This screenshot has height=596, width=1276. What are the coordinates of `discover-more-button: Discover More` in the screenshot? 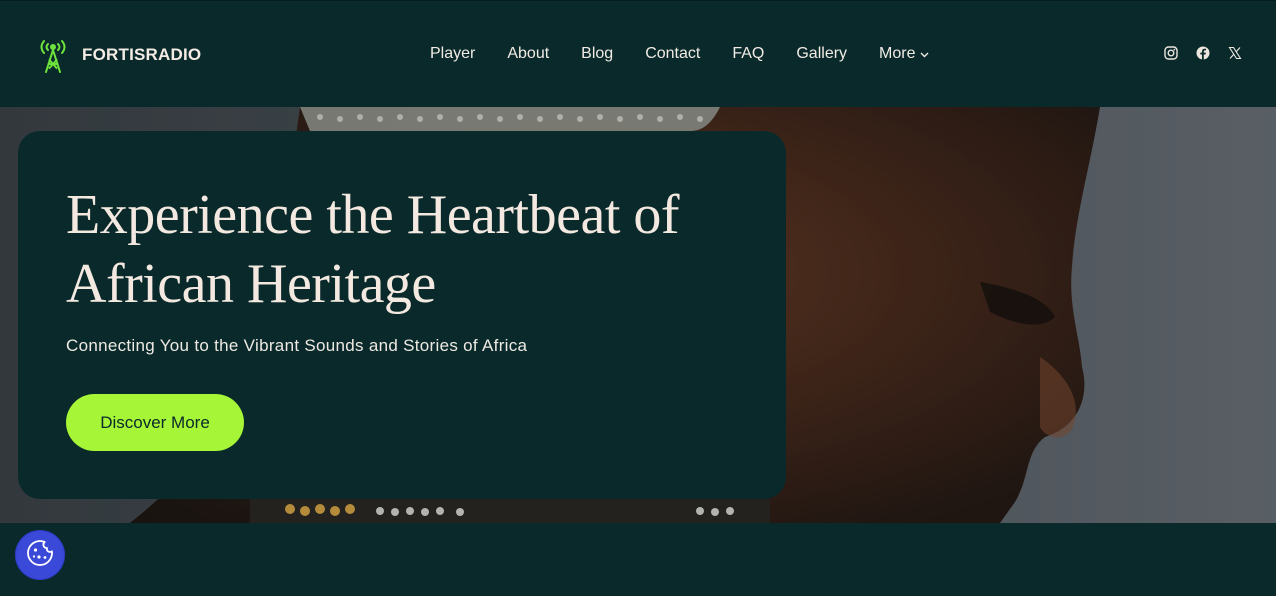 It's located at (155, 422).